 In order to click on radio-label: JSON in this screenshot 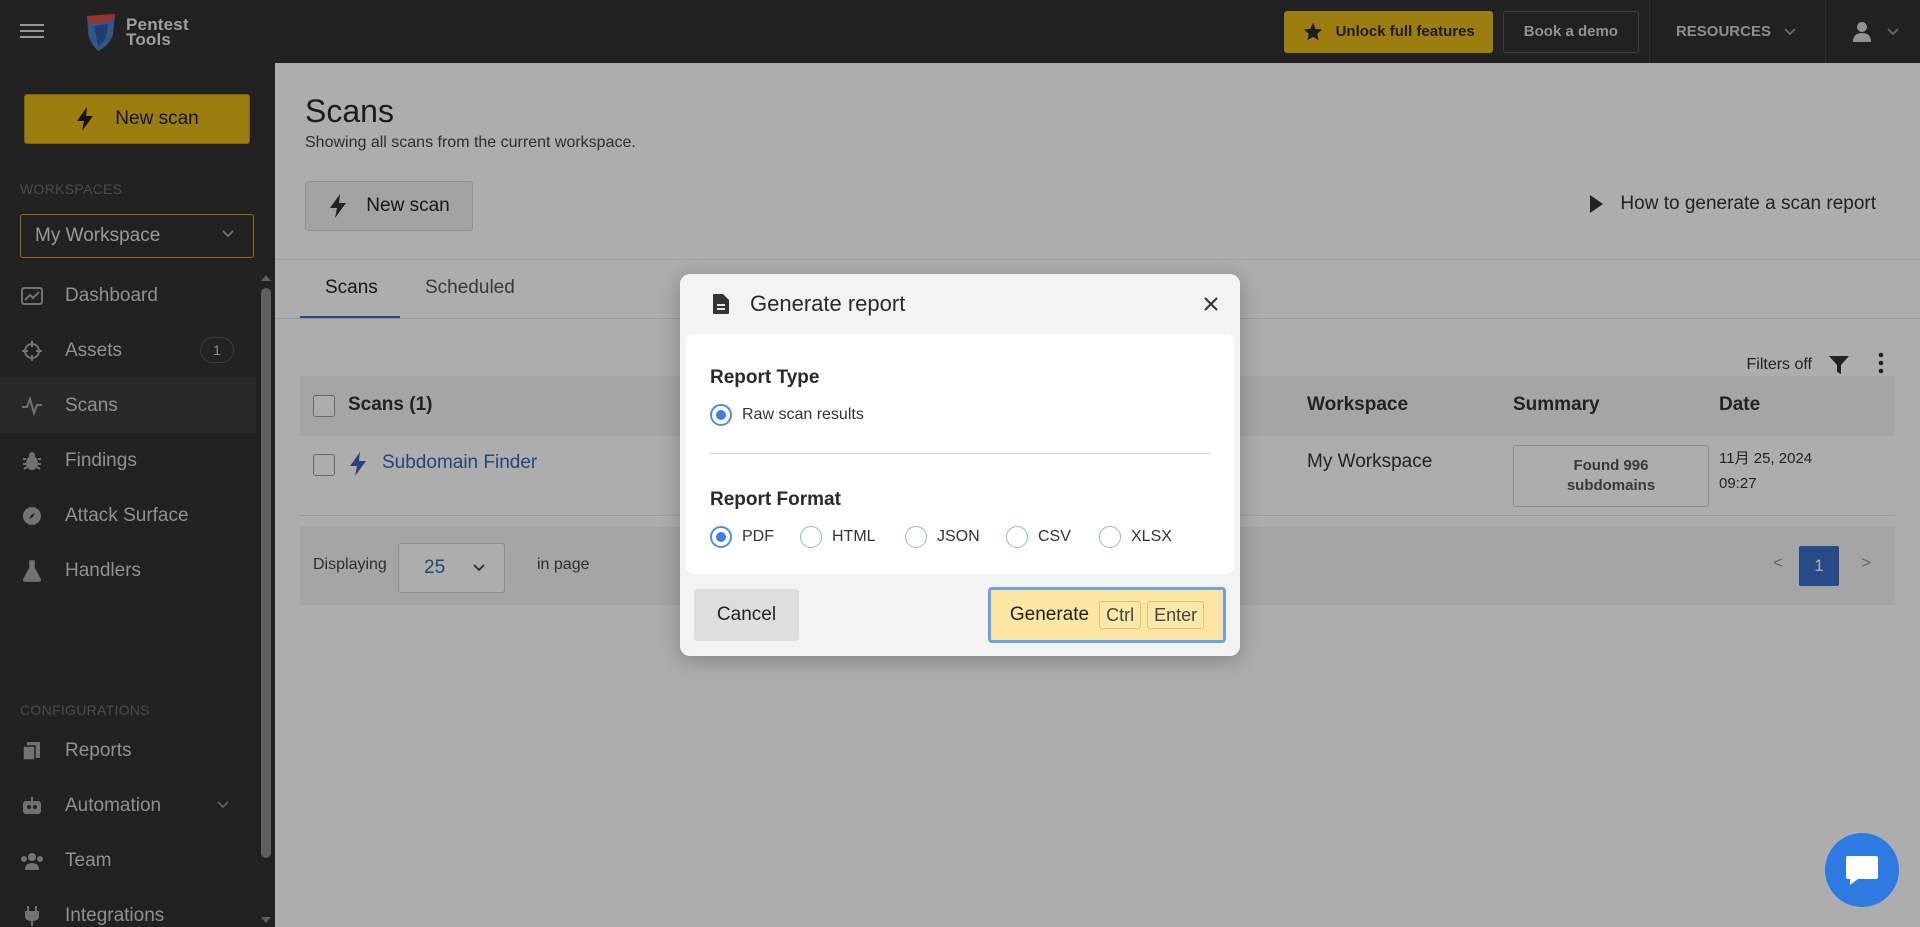, I will do `click(958, 536)`.